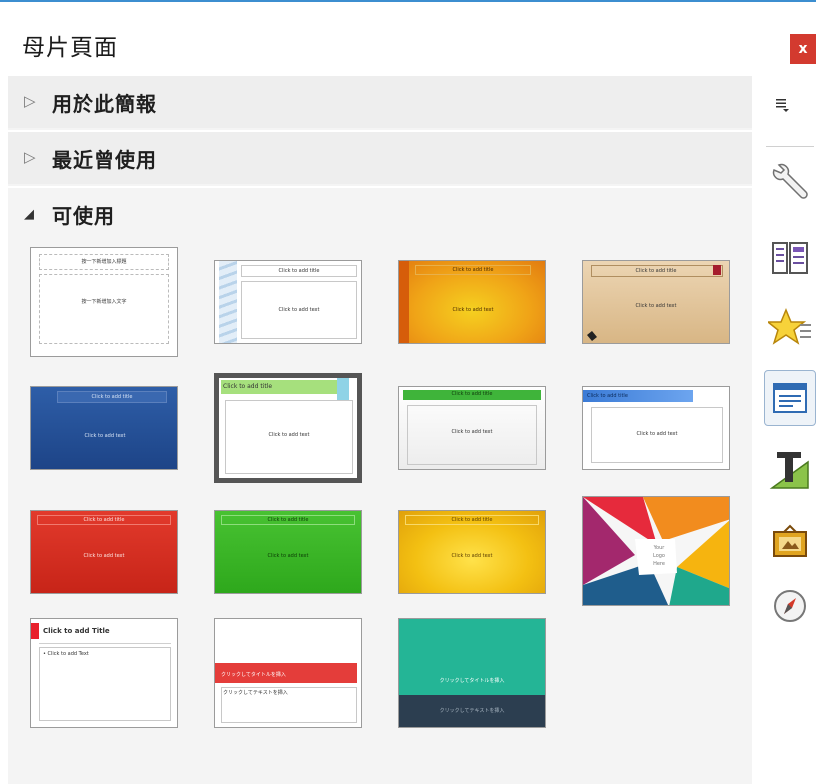 The height and width of the screenshot is (784, 816). Describe the element at coordinates (404, 302) in the screenshot. I see `side-band` at that location.